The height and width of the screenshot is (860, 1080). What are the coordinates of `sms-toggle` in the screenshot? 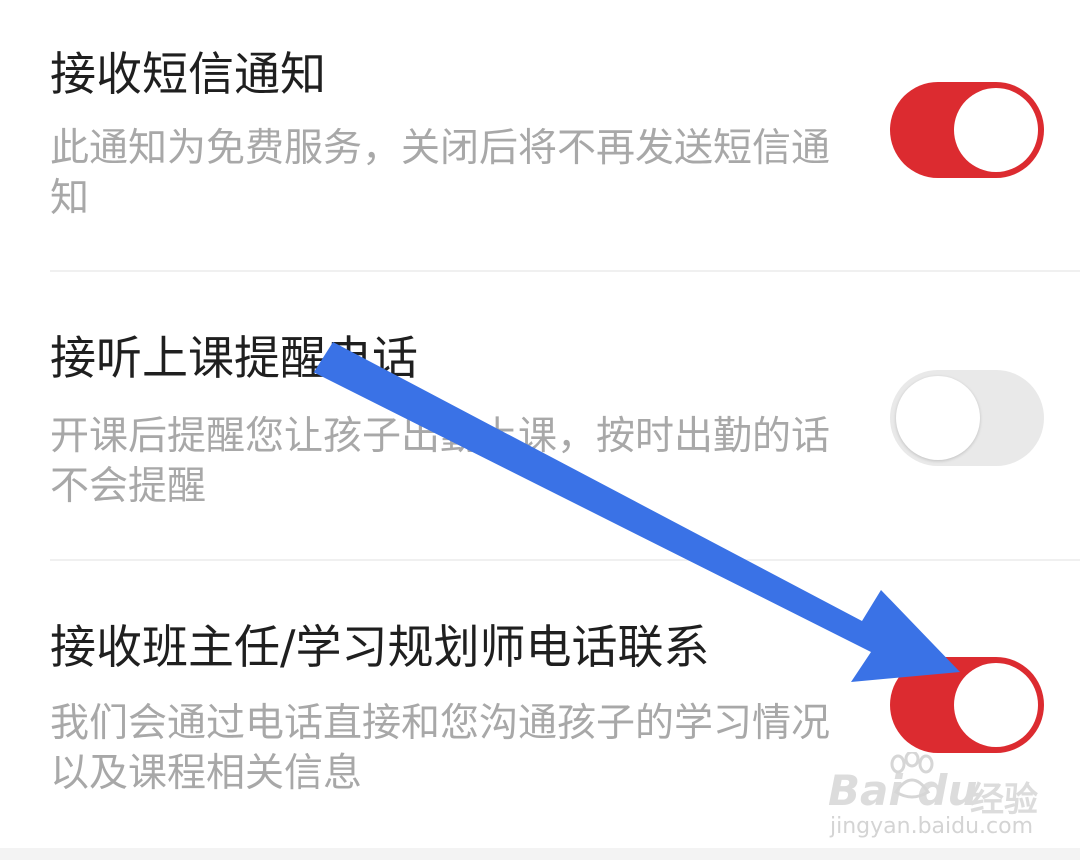 It's located at (967, 130).